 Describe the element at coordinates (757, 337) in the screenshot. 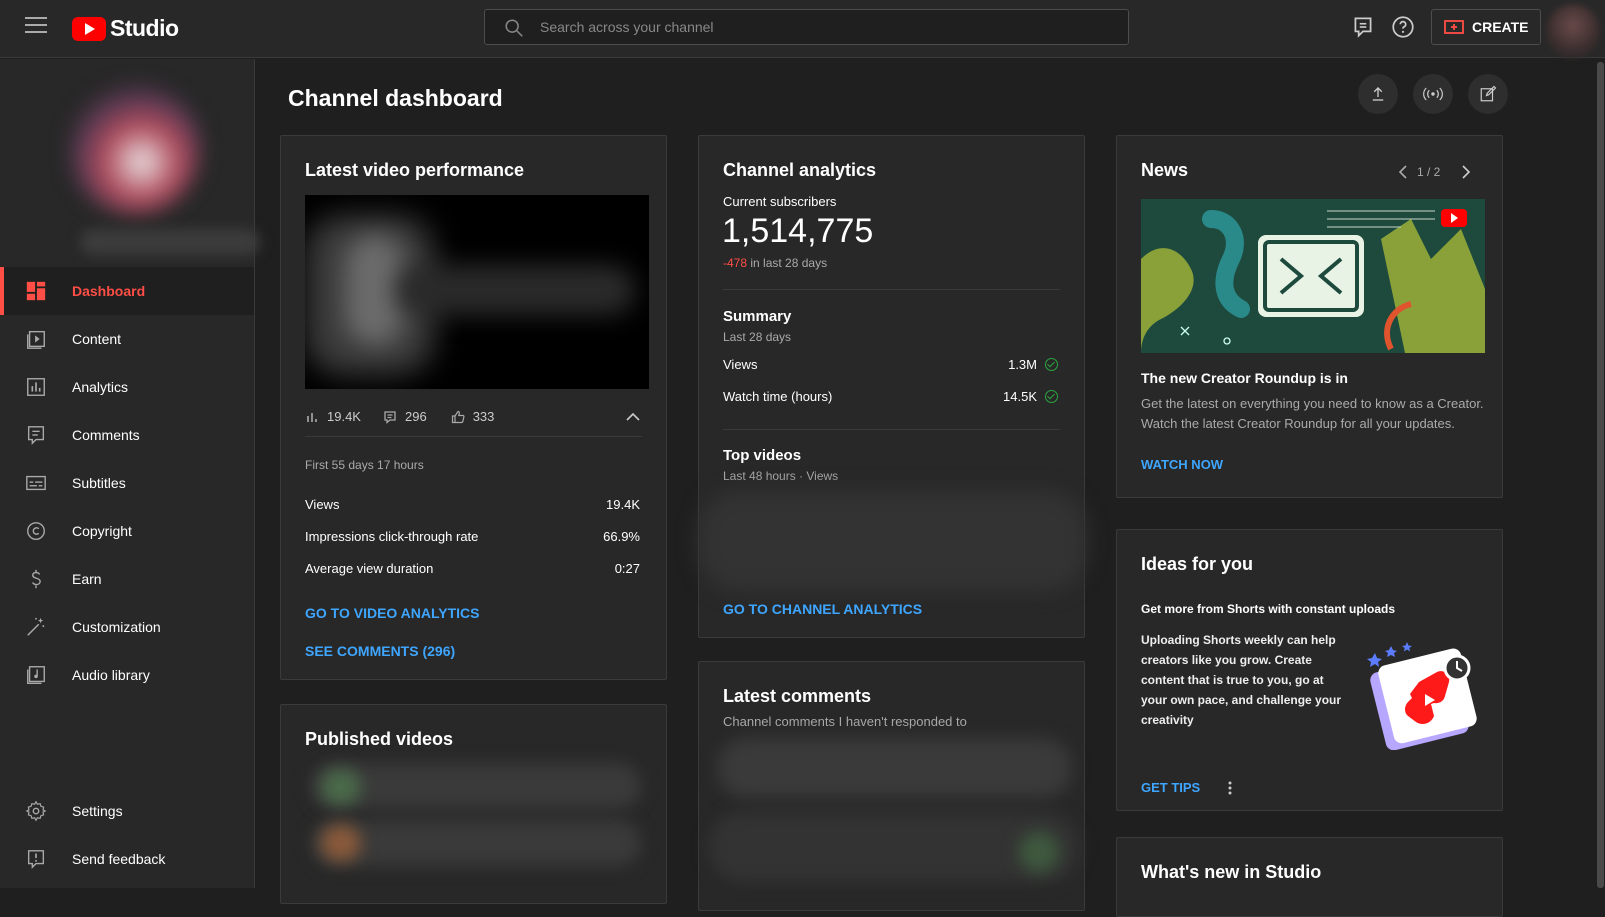

I see `summary-period: Last 28 days` at that location.